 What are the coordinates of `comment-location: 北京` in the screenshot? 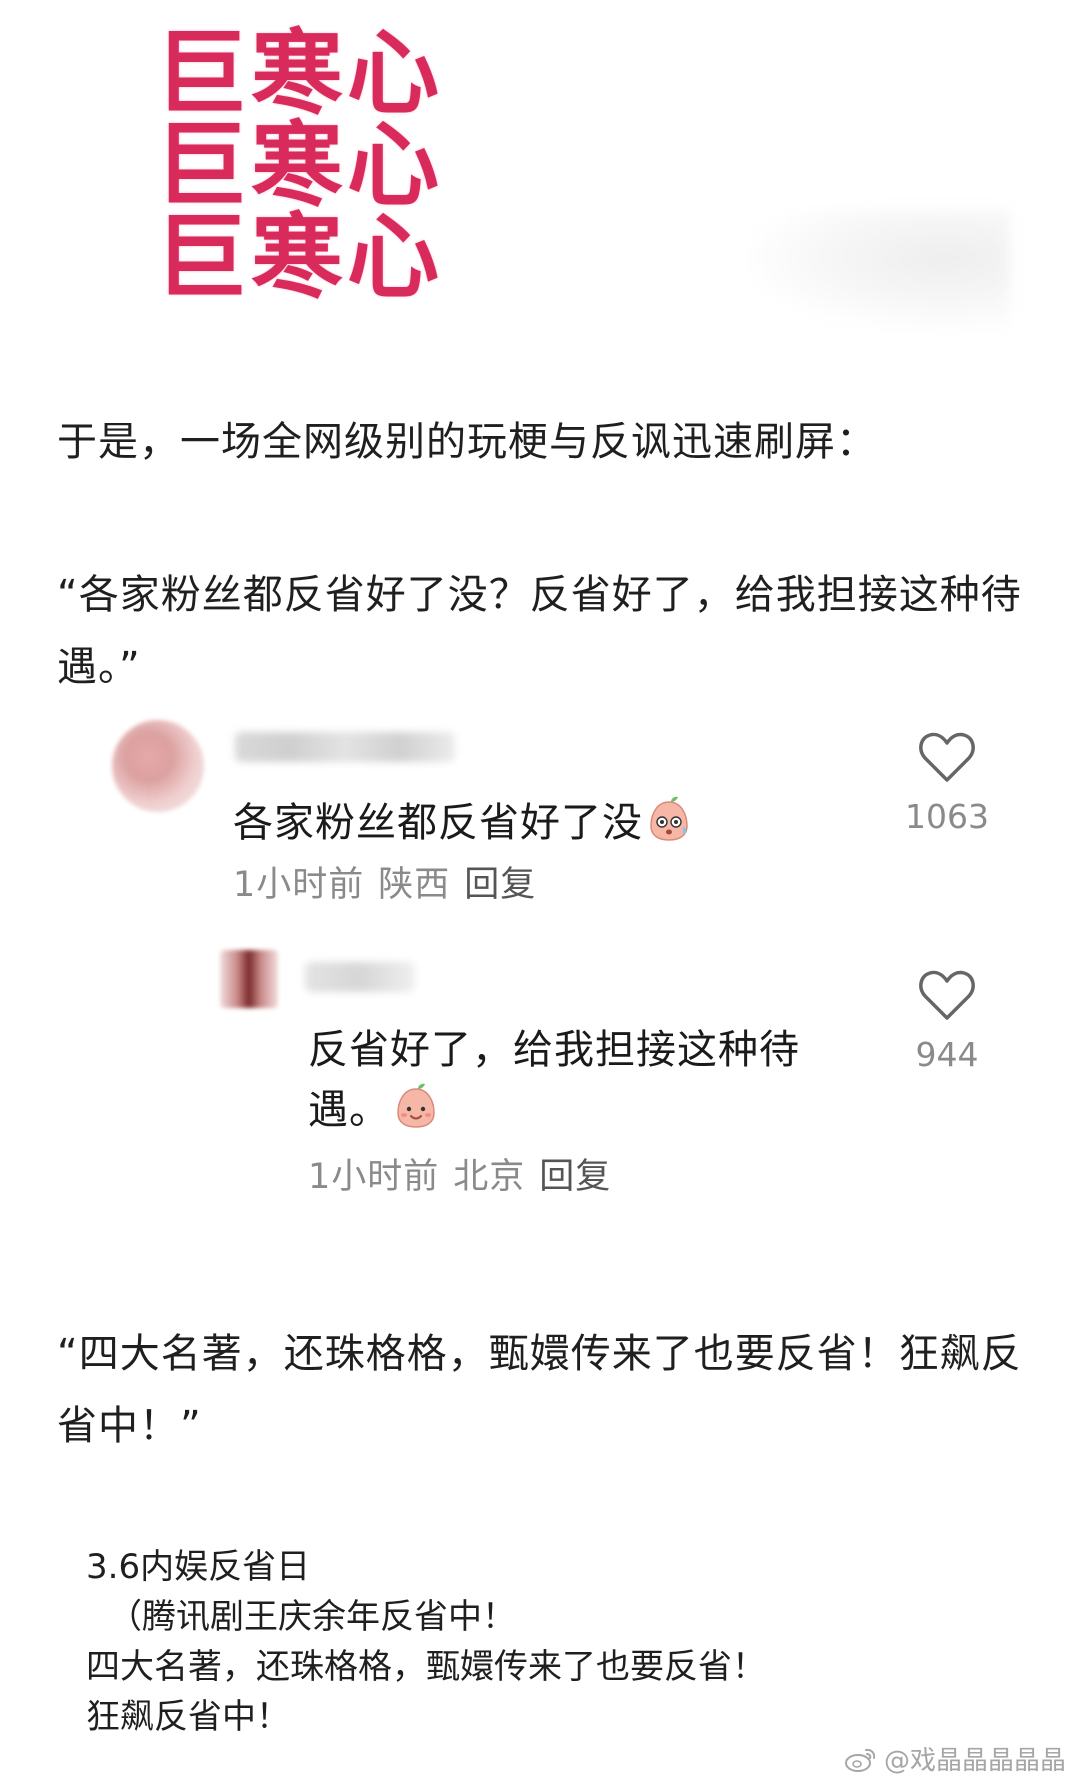 It's located at (489, 1177).